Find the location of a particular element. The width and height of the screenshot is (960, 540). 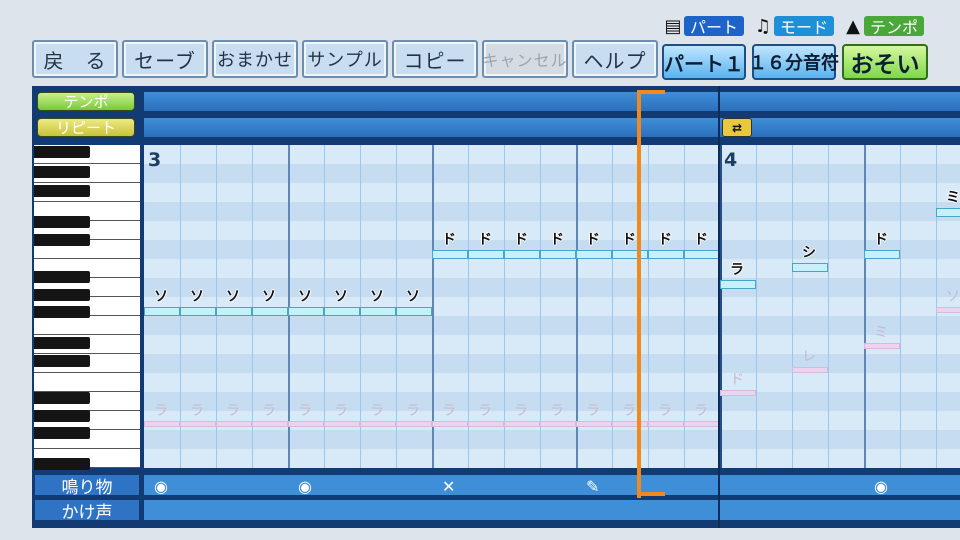

cancel-button: キャンセル is located at coordinates (525, 59).